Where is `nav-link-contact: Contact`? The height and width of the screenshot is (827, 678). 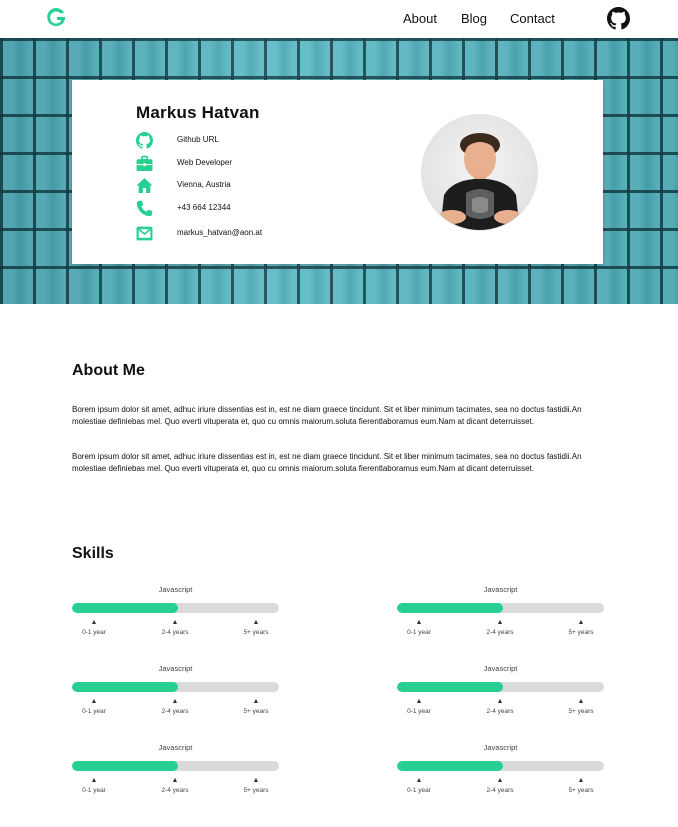
nav-link-contact: Contact is located at coordinates (532, 18).